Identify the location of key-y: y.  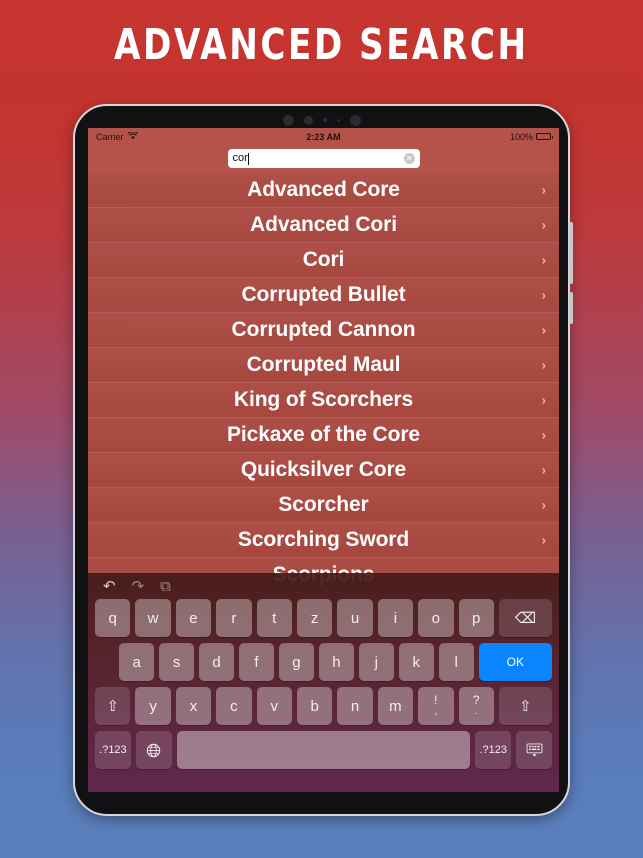
(153, 706).